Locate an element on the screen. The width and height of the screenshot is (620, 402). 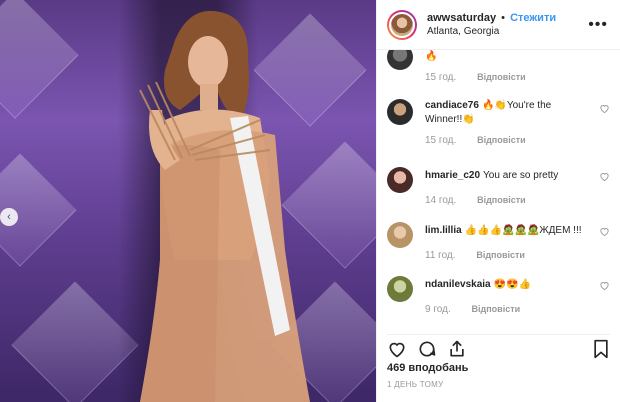
likes-count: 469 вподобань is located at coordinates (427, 368).